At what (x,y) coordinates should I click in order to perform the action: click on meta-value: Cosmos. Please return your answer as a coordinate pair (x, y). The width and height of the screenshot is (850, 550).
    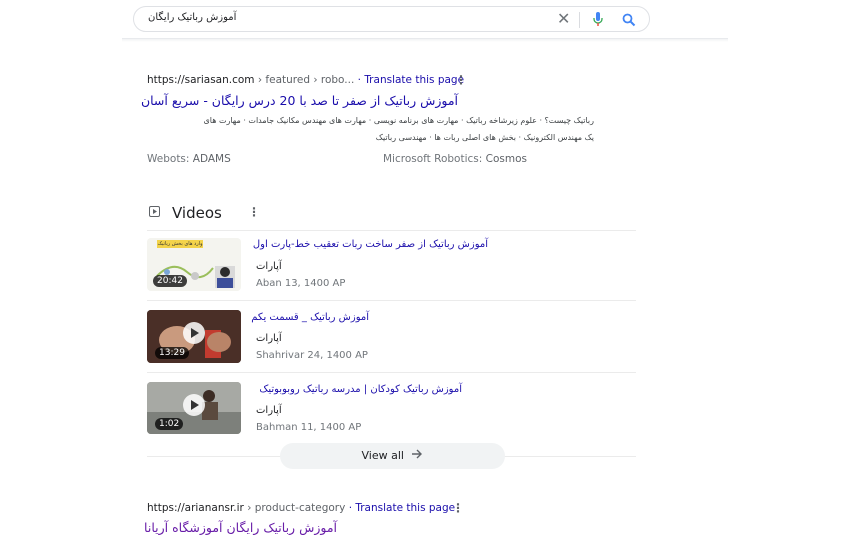
    Looking at the image, I should click on (506, 159).